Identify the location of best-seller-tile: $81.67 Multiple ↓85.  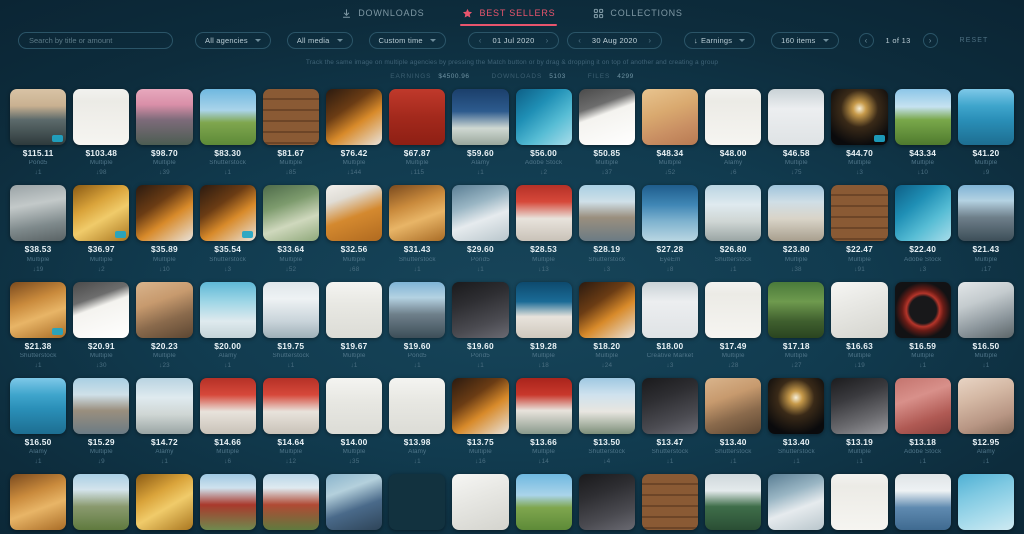
(290, 133).